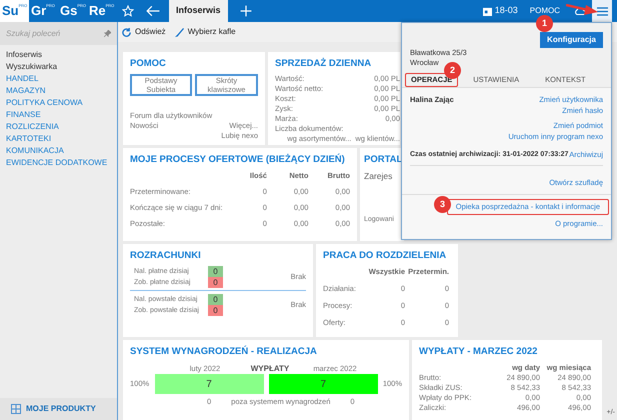 Image resolution: width=617 pixels, height=420 pixels. I want to click on app-label: Gs, so click(69, 11).